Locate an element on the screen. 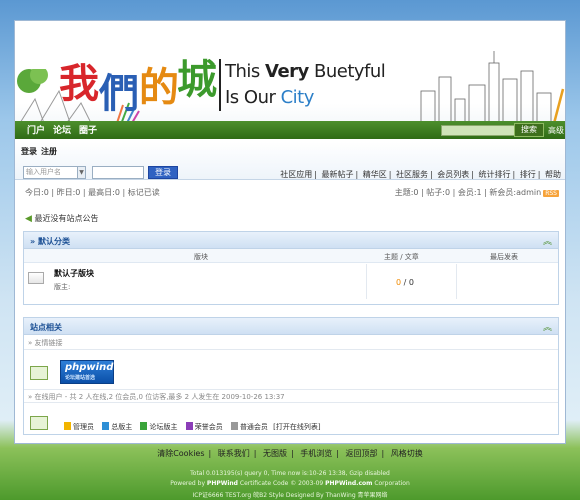  contact-link: 联系我们 is located at coordinates (234, 453).